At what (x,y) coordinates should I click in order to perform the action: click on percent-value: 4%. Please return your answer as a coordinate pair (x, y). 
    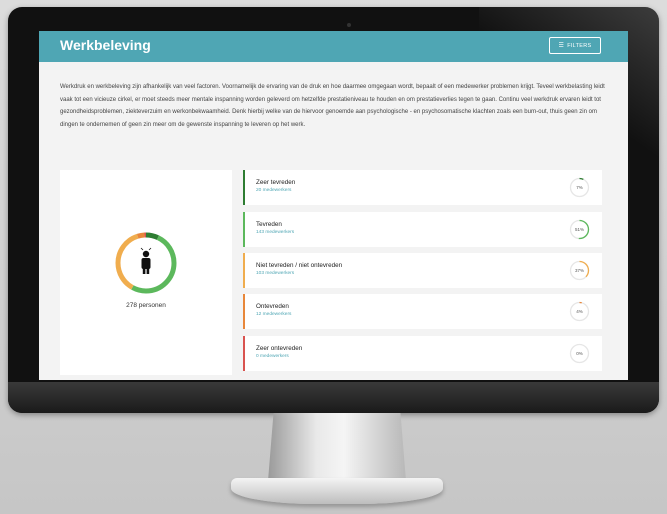
    Looking at the image, I should click on (579, 311).